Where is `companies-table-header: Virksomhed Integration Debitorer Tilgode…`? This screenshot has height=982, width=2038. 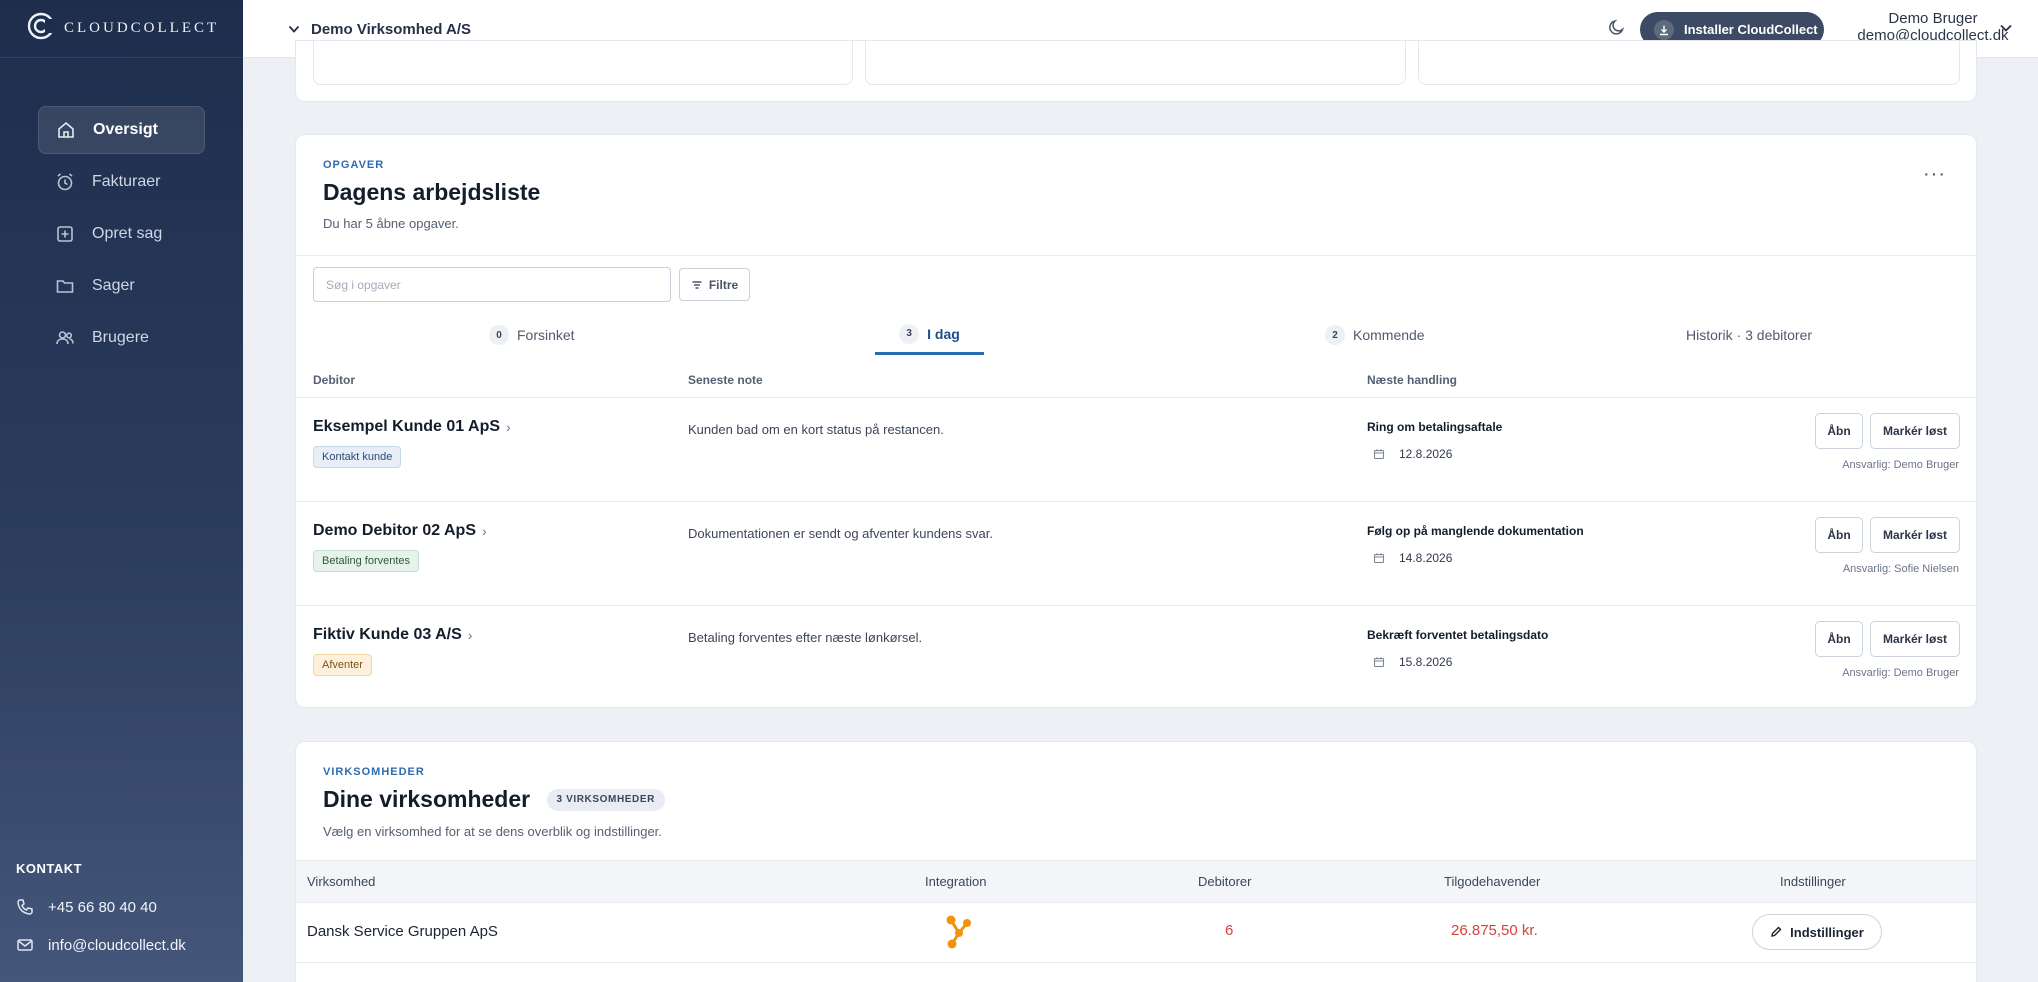 companies-table-header: Virksomhed Integration Debitorer Tilgode… is located at coordinates (1136, 881).